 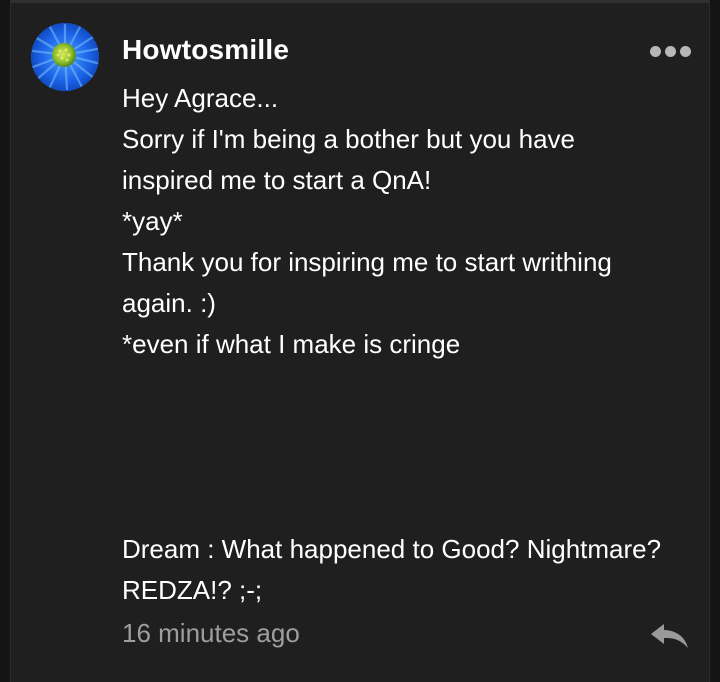 What do you see at coordinates (360, 1) in the screenshot?
I see `card-divider` at bounding box center [360, 1].